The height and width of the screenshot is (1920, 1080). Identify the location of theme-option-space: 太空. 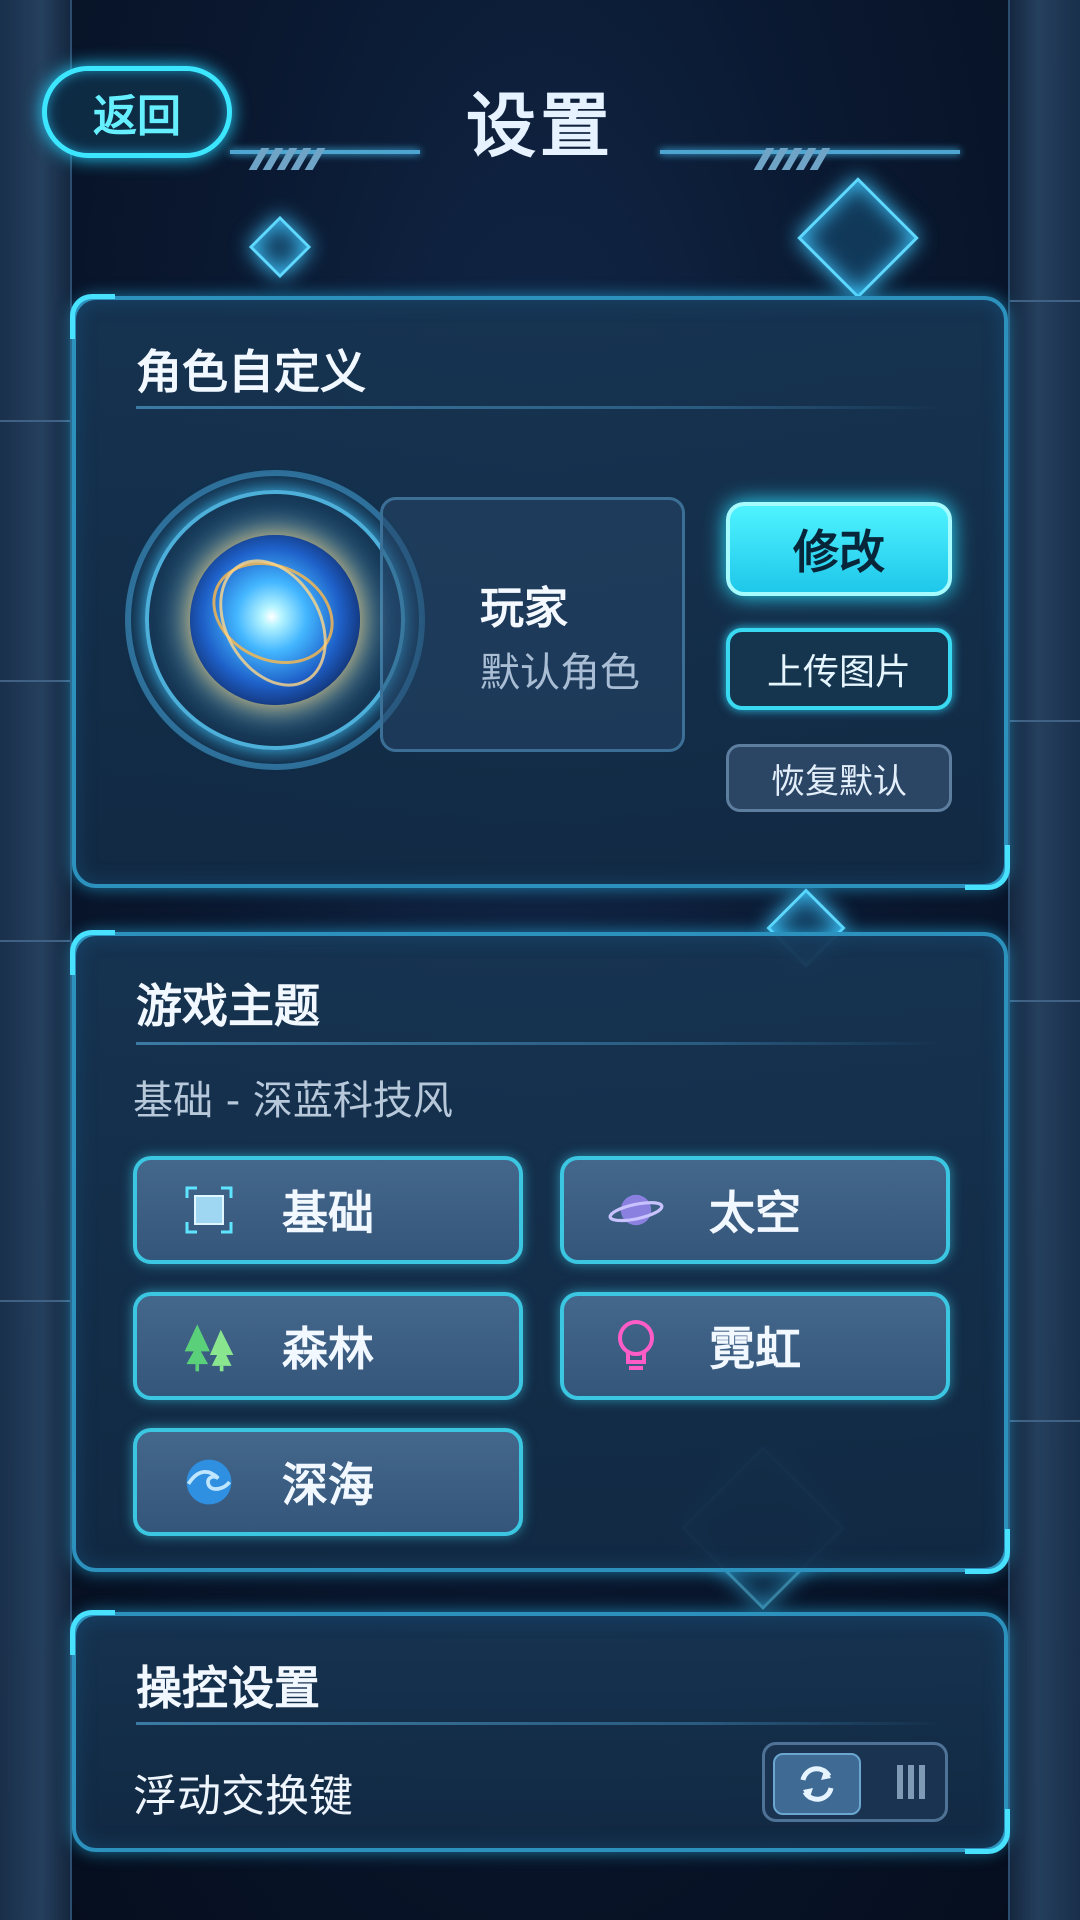
(755, 1210).